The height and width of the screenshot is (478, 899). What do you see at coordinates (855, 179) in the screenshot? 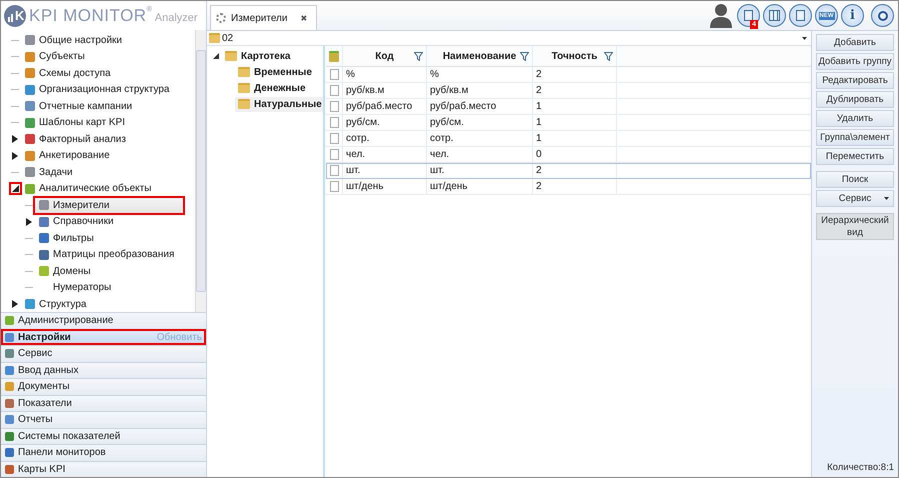
I see `action-button: Поиск` at bounding box center [855, 179].